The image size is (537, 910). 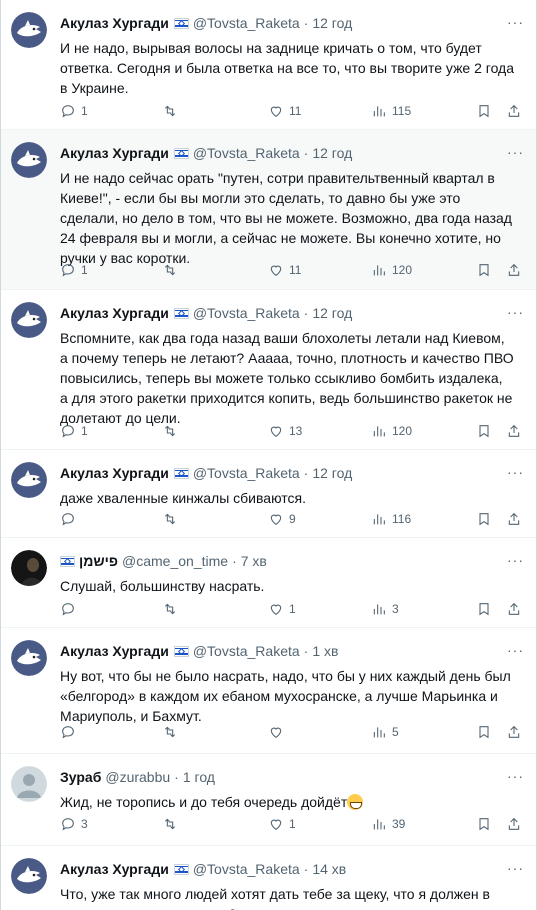 What do you see at coordinates (325, 651) in the screenshot?
I see `timestamp: 1 хв` at bounding box center [325, 651].